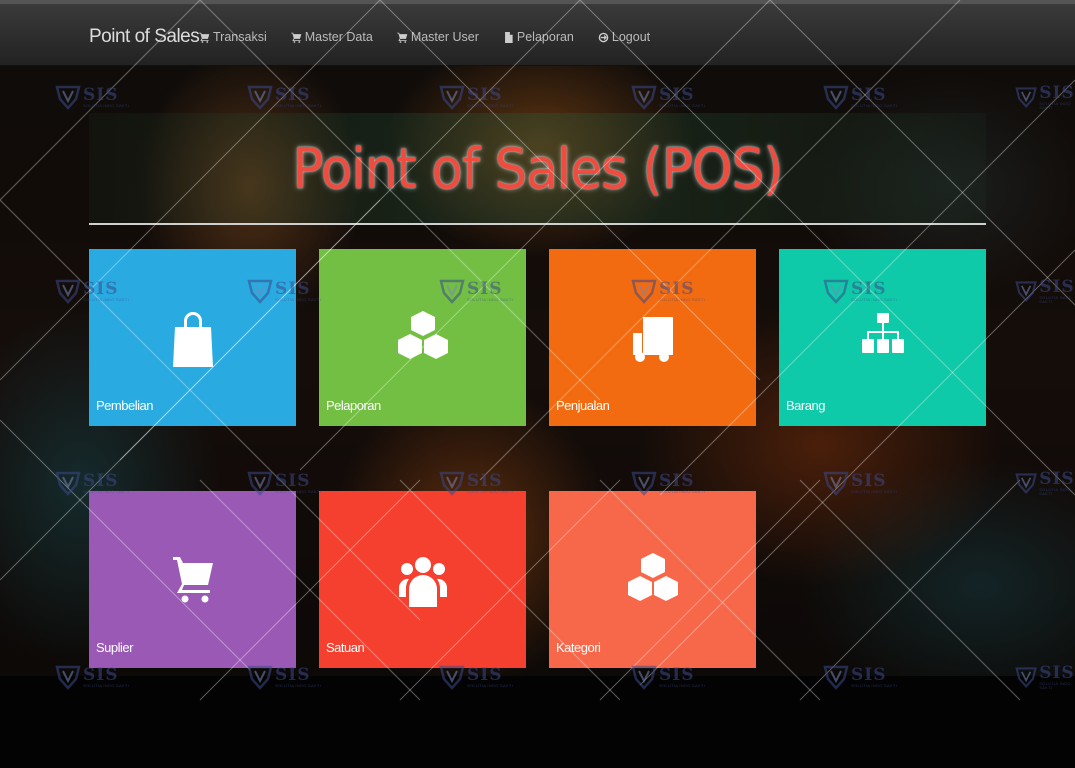 This screenshot has width=1075, height=768. I want to click on page-footer-area, so click(537, 722).